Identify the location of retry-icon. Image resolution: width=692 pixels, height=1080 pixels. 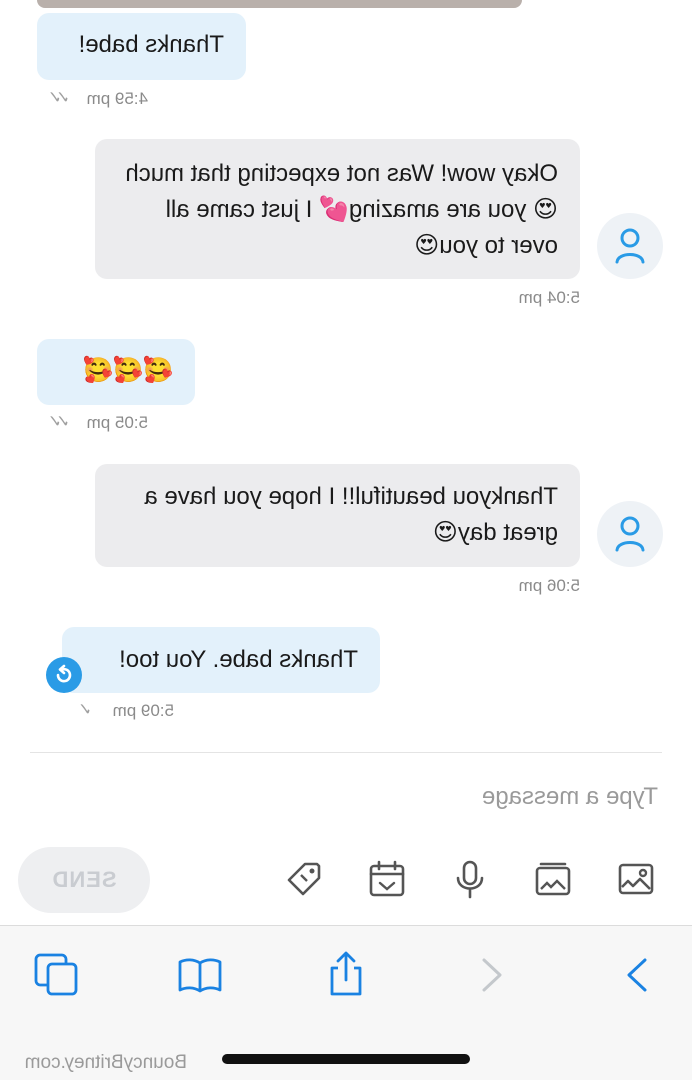
(64, 675).